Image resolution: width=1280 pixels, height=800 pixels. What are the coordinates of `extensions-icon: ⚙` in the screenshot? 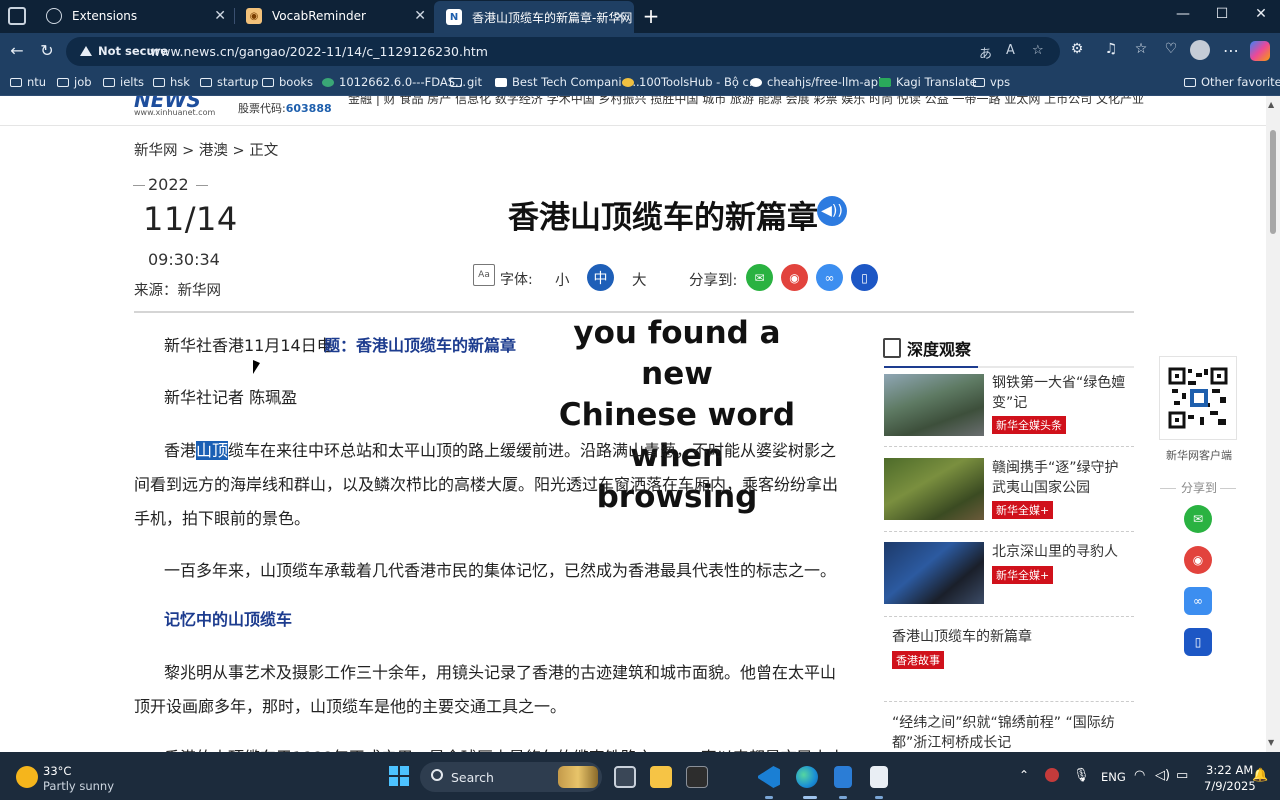 It's located at (1077, 49).